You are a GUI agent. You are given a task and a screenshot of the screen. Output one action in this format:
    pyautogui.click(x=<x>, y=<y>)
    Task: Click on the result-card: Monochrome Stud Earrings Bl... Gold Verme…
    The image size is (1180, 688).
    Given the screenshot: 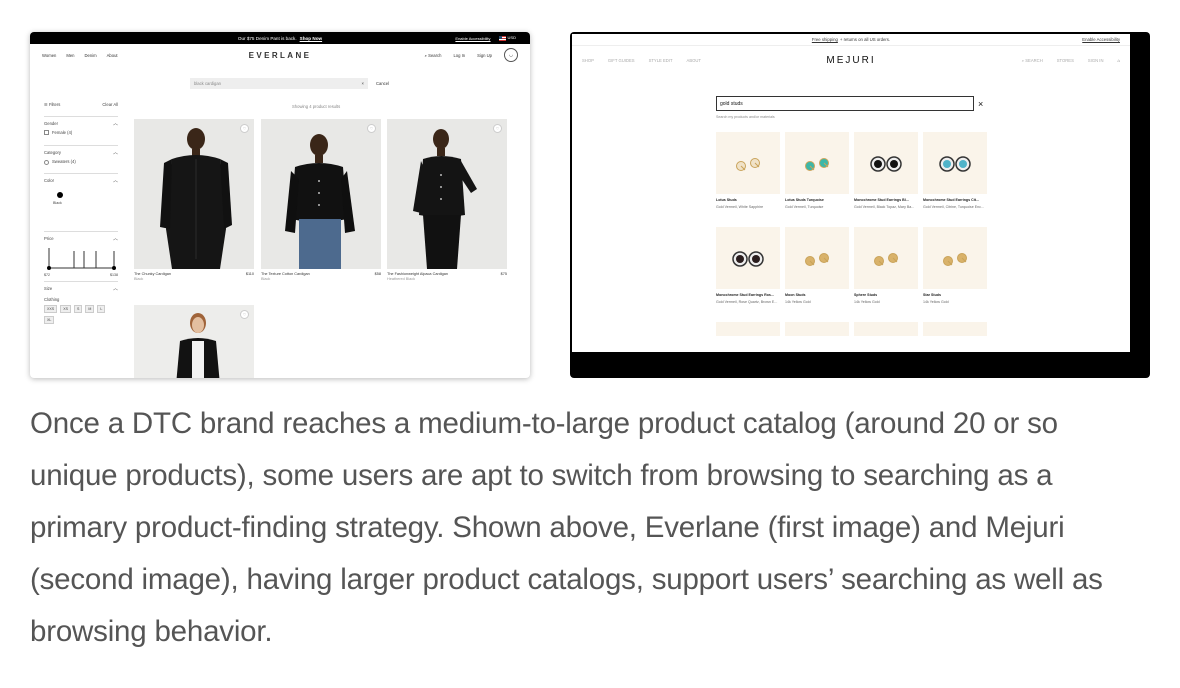 What is the action you would take?
    pyautogui.click(x=886, y=170)
    